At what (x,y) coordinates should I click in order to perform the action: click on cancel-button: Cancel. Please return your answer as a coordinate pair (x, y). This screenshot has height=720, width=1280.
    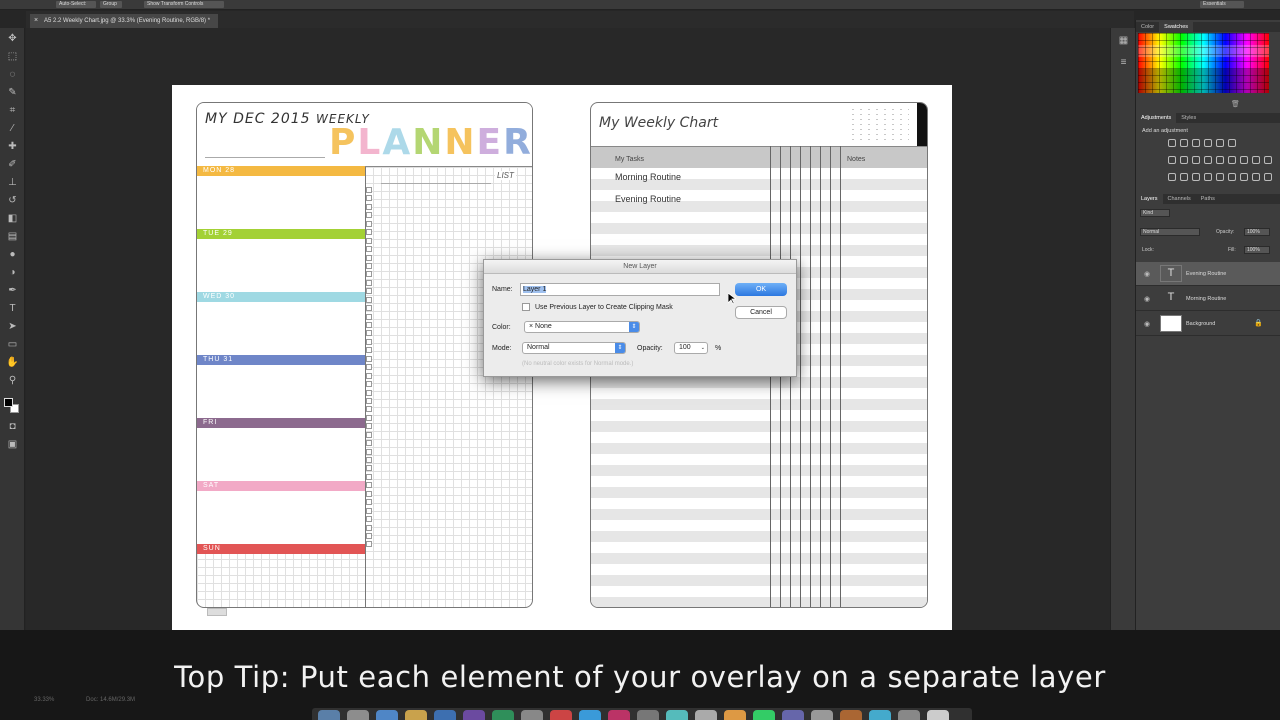
    Looking at the image, I should click on (761, 312).